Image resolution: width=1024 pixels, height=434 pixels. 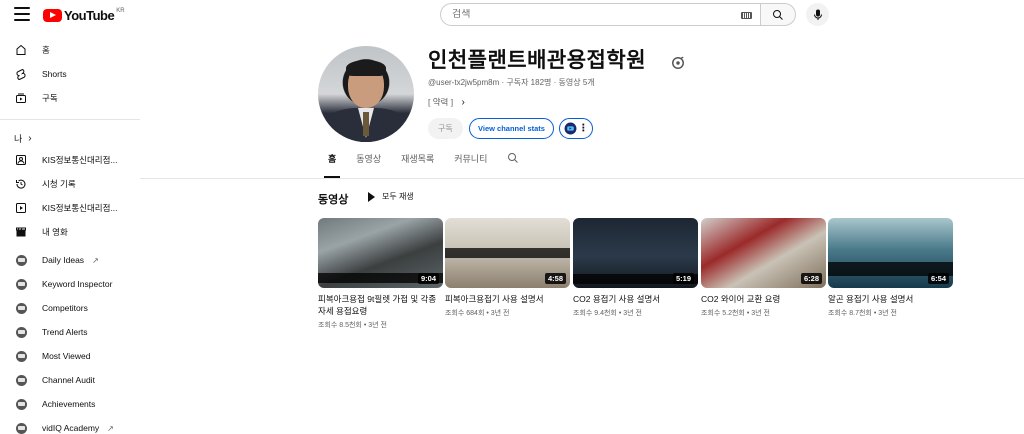 I want to click on sidebar-item-trend-alerts: Trend Alerts, so click(x=70, y=332).